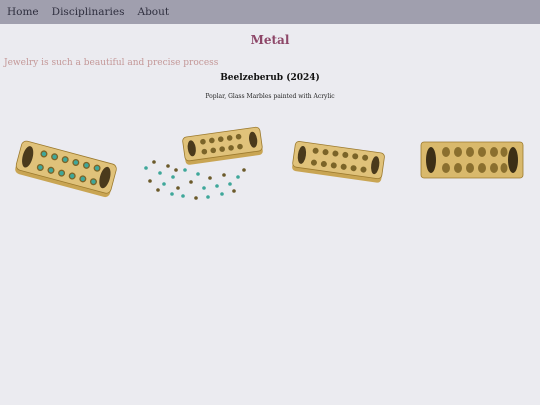 Image resolution: width=540 pixels, height=405 pixels. I want to click on mancala-board-angled-photo, so click(65, 172).